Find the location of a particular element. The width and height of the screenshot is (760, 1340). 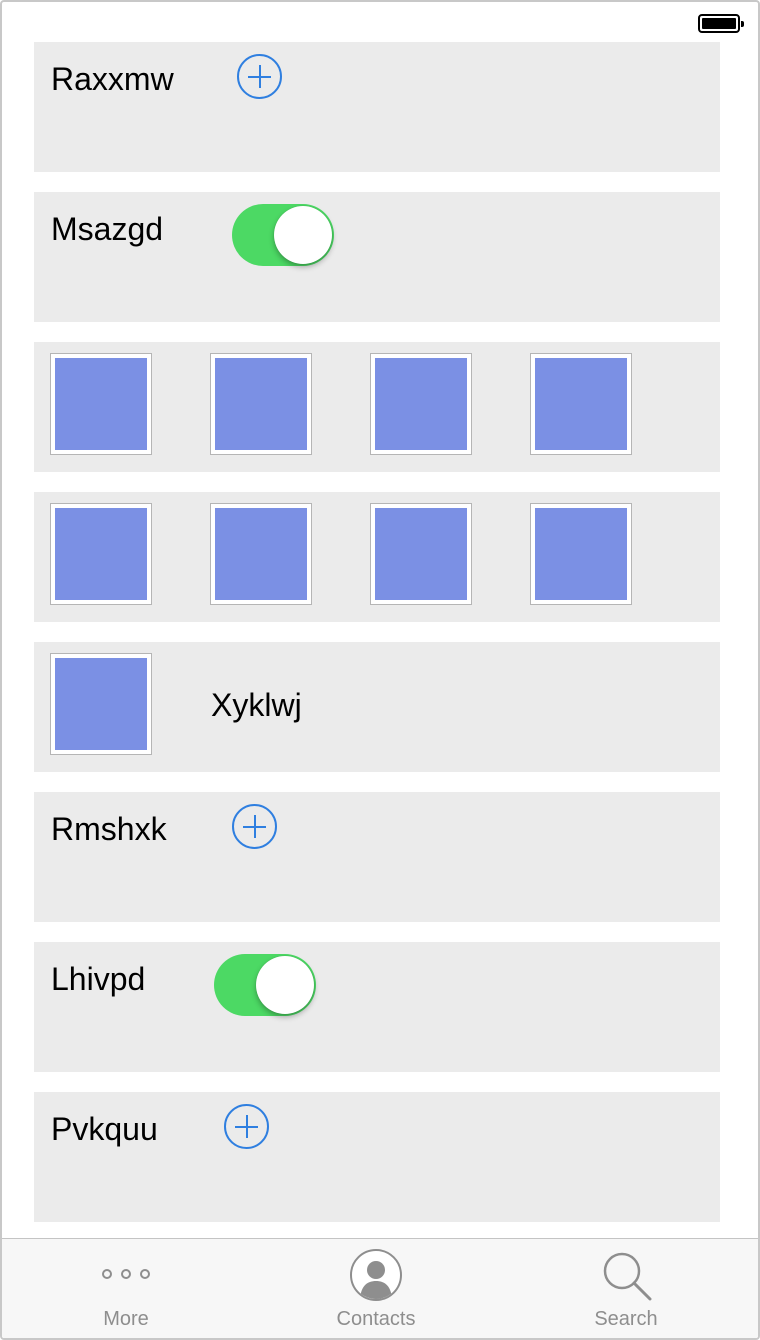

more-dots-icon is located at coordinates (127, 1275).